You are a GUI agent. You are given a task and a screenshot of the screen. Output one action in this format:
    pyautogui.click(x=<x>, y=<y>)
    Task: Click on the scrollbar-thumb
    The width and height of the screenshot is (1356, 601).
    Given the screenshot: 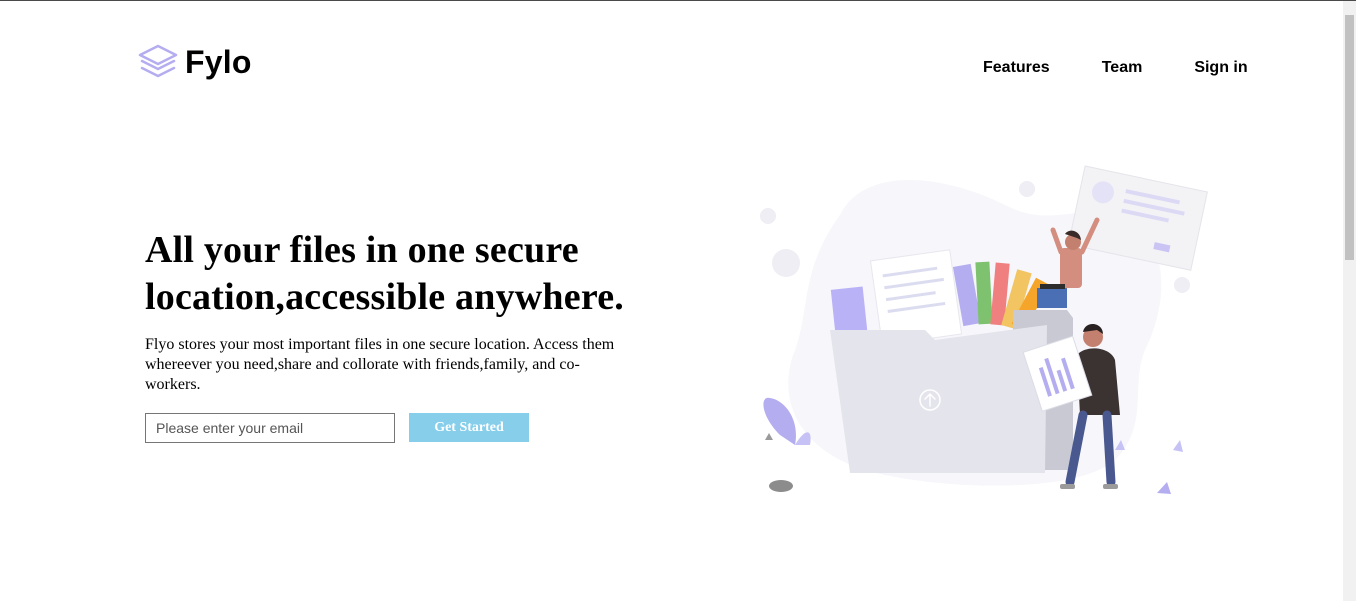 What is the action you would take?
    pyautogui.click(x=1349, y=137)
    